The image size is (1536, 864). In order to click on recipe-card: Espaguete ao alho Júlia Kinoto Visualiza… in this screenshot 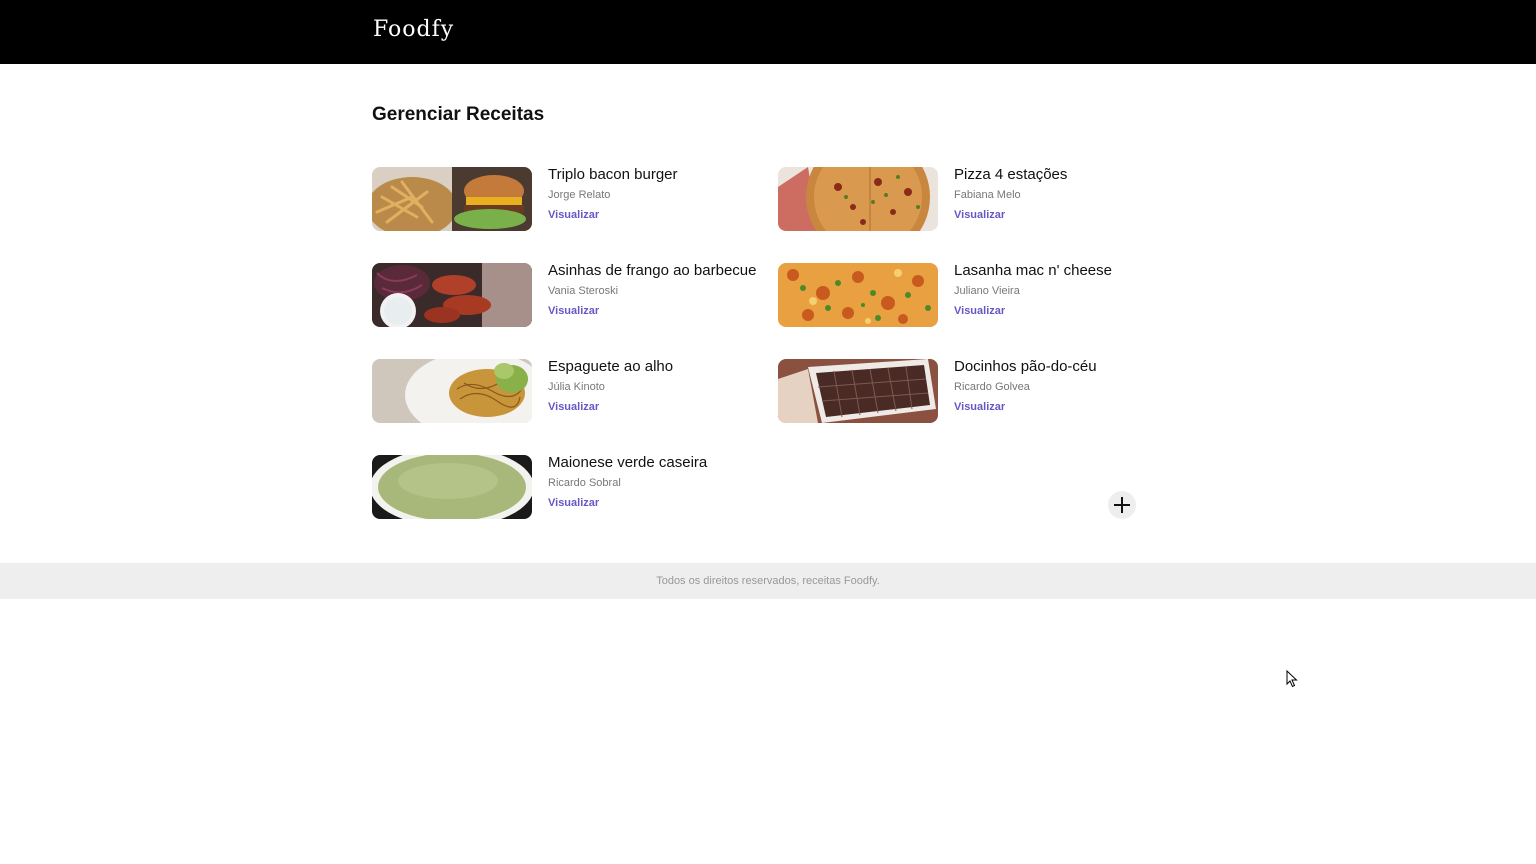, I will do `click(575, 390)`.